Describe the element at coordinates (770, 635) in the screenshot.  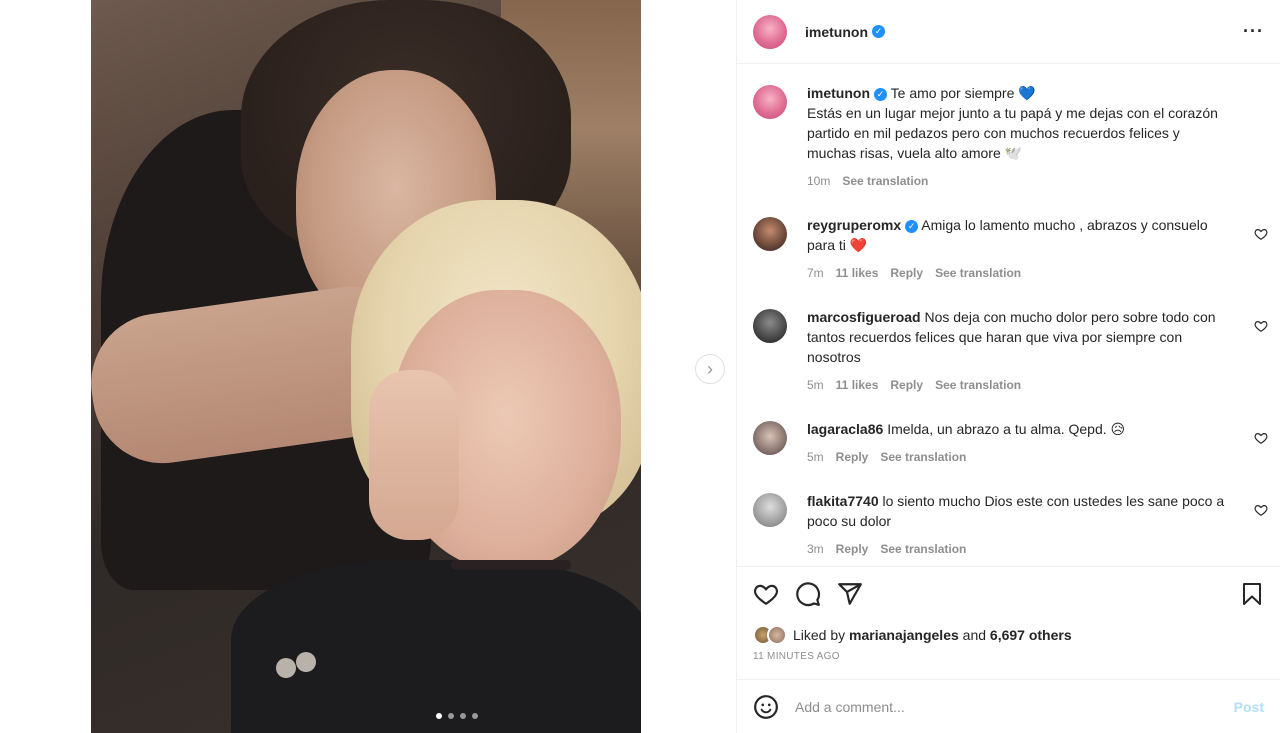
I see `liker-avatars` at that location.